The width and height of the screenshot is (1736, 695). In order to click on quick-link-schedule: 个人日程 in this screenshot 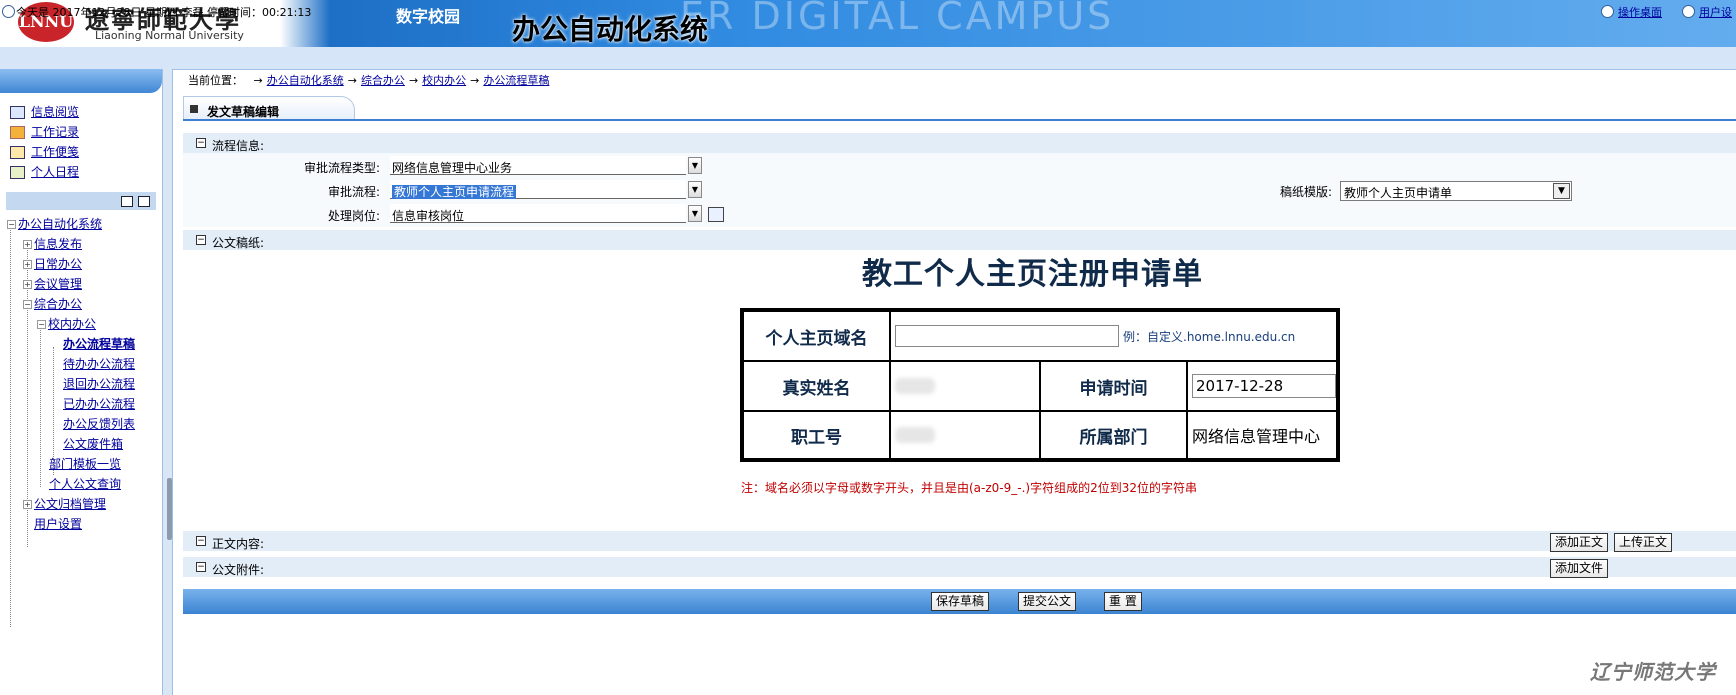, I will do `click(44, 173)`.